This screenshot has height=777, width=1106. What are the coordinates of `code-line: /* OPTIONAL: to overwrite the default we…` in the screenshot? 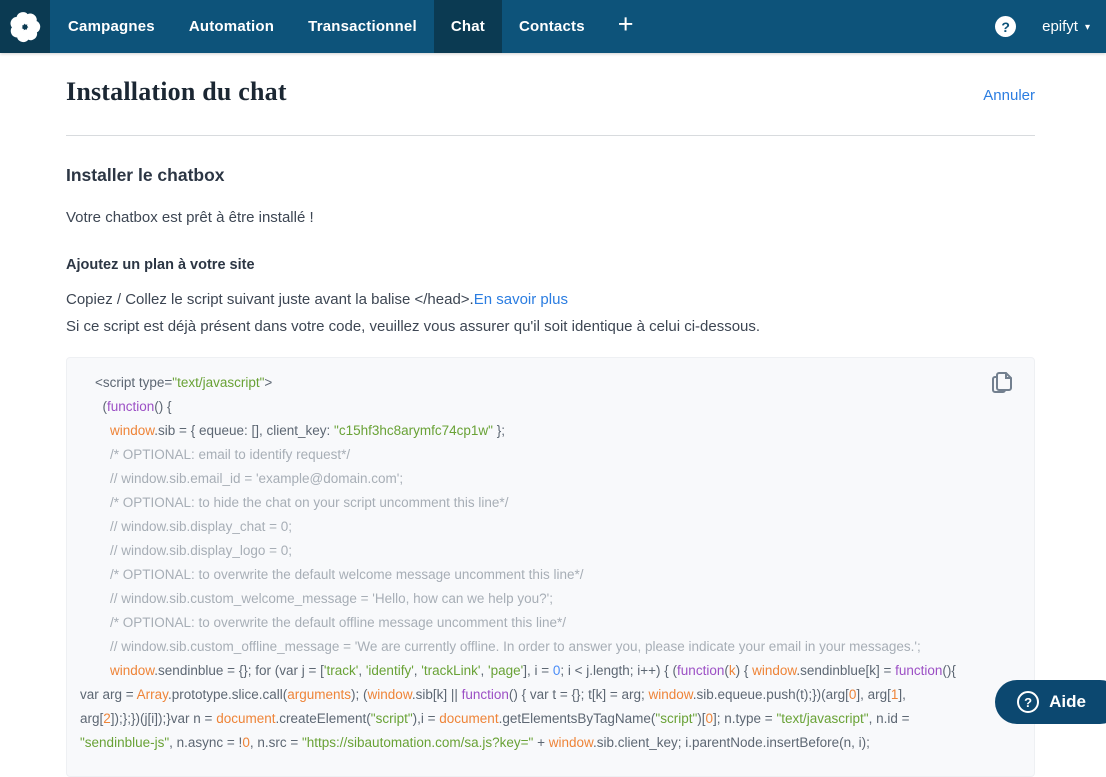 It's located at (332, 574).